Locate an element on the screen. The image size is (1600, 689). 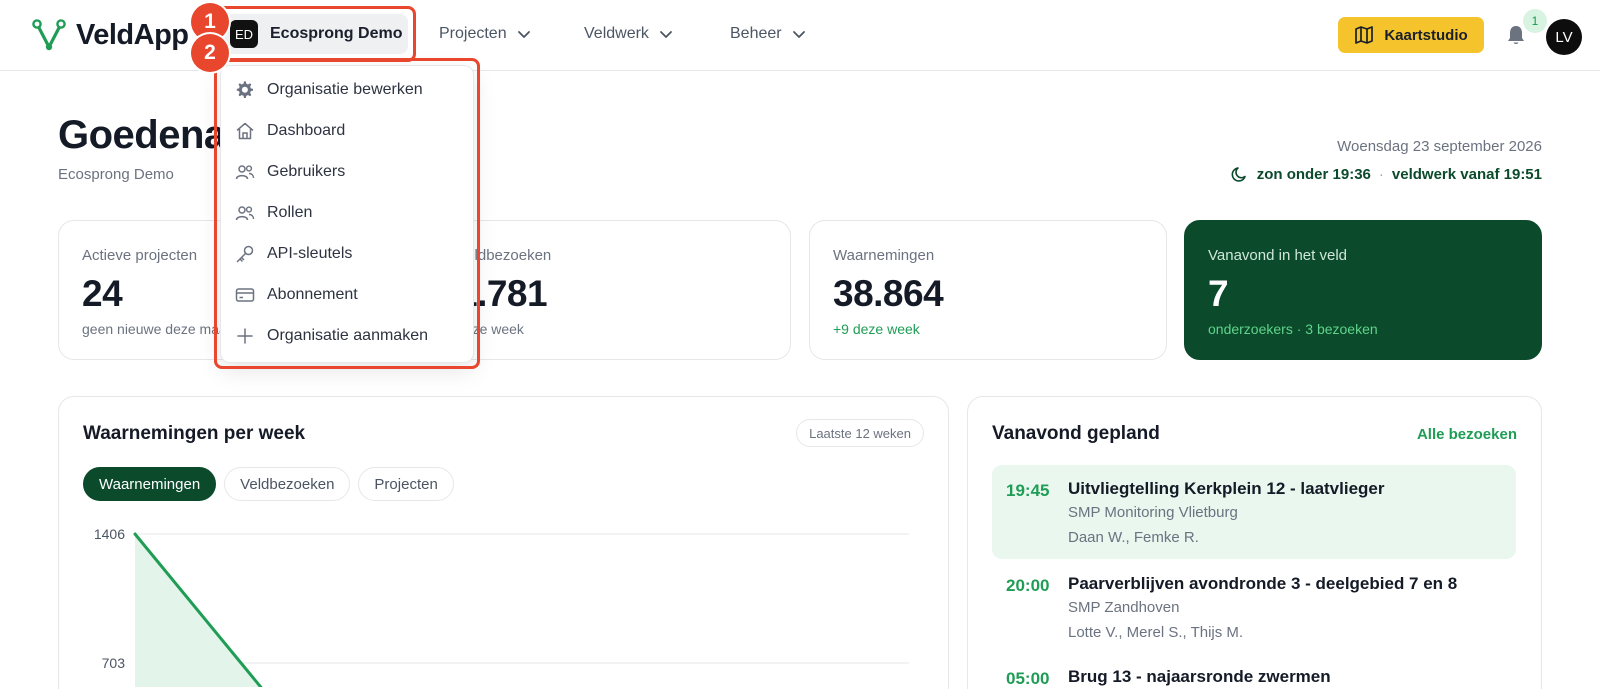
stat-value: 38.864 is located at coordinates (888, 293).